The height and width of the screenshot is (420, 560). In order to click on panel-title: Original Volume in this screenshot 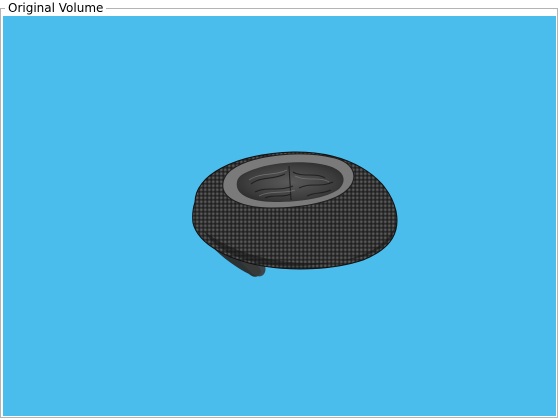, I will do `click(56, 8)`.